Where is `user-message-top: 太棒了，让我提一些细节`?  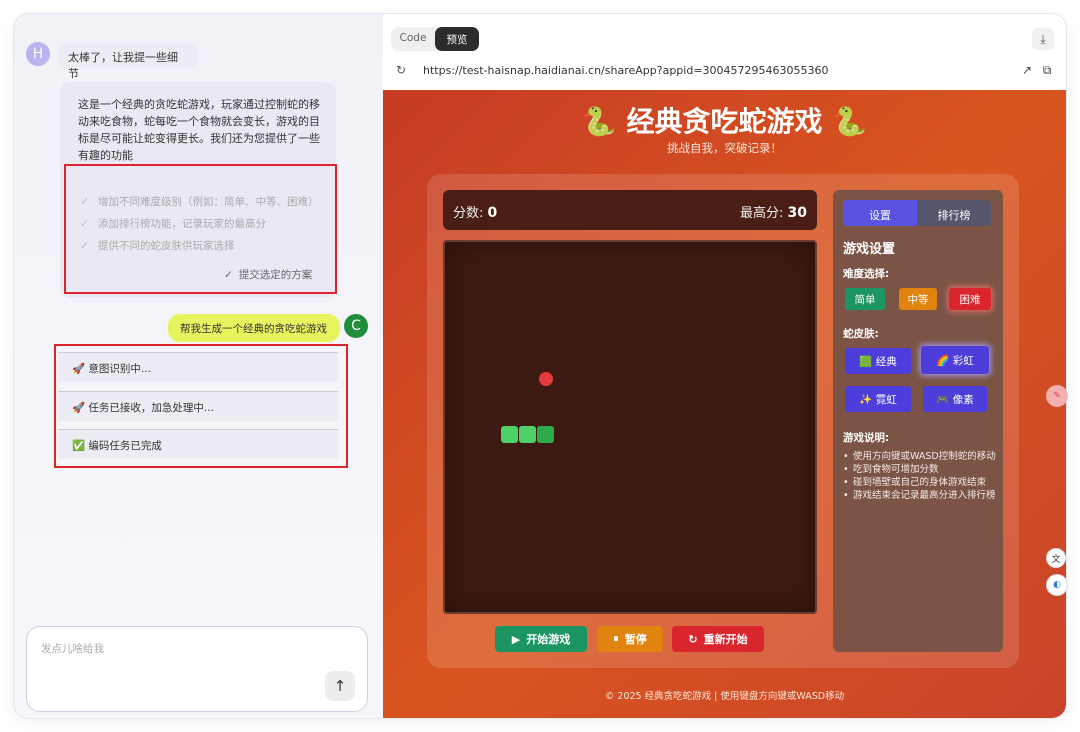 user-message-top: 太棒了，让我提一些细节 is located at coordinates (128, 62).